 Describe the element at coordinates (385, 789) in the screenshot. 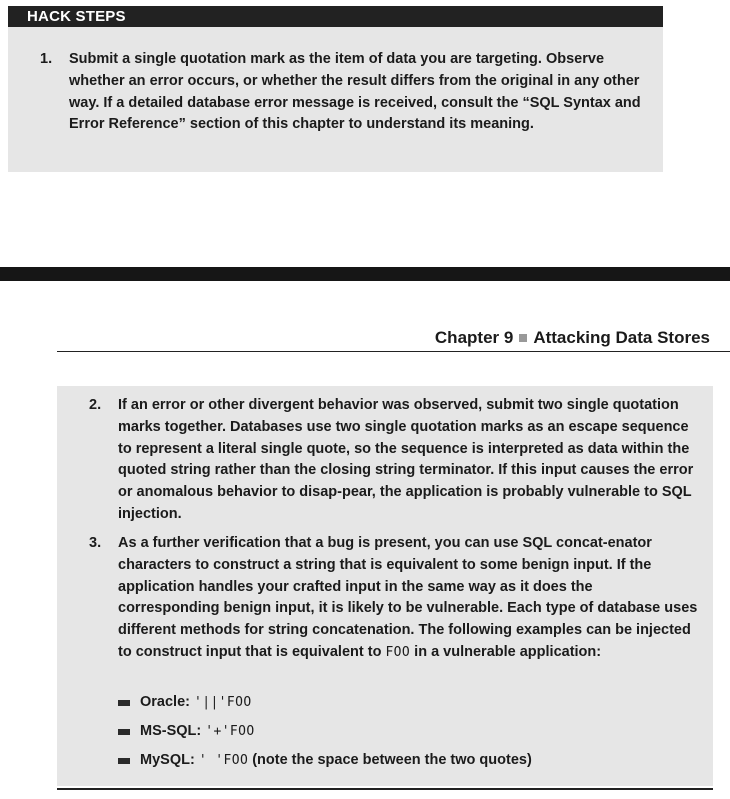

I see `bottom-rule` at that location.